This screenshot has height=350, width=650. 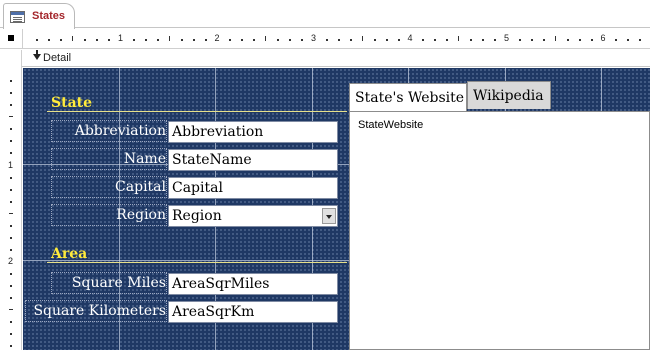 What do you see at coordinates (197, 111) in the screenshot?
I see `state-heading-rule` at bounding box center [197, 111].